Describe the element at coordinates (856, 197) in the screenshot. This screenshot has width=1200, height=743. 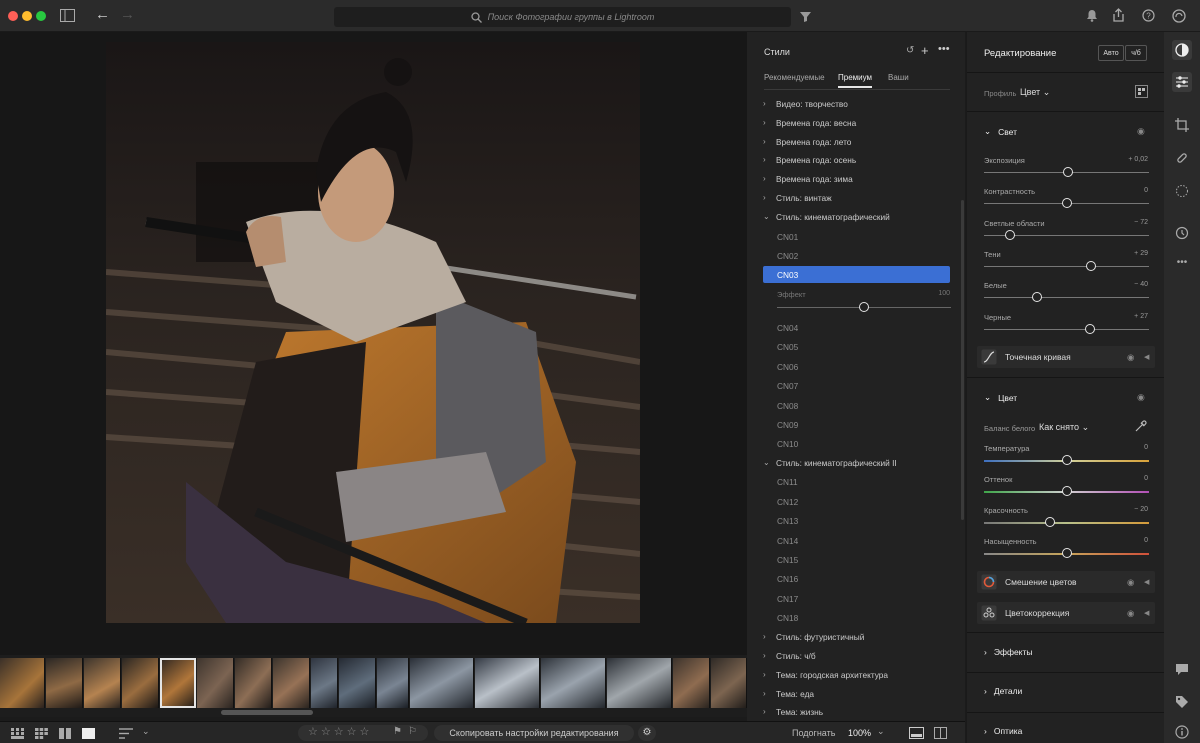
I see `style-group-item: › Стиль: винтаж` at that location.